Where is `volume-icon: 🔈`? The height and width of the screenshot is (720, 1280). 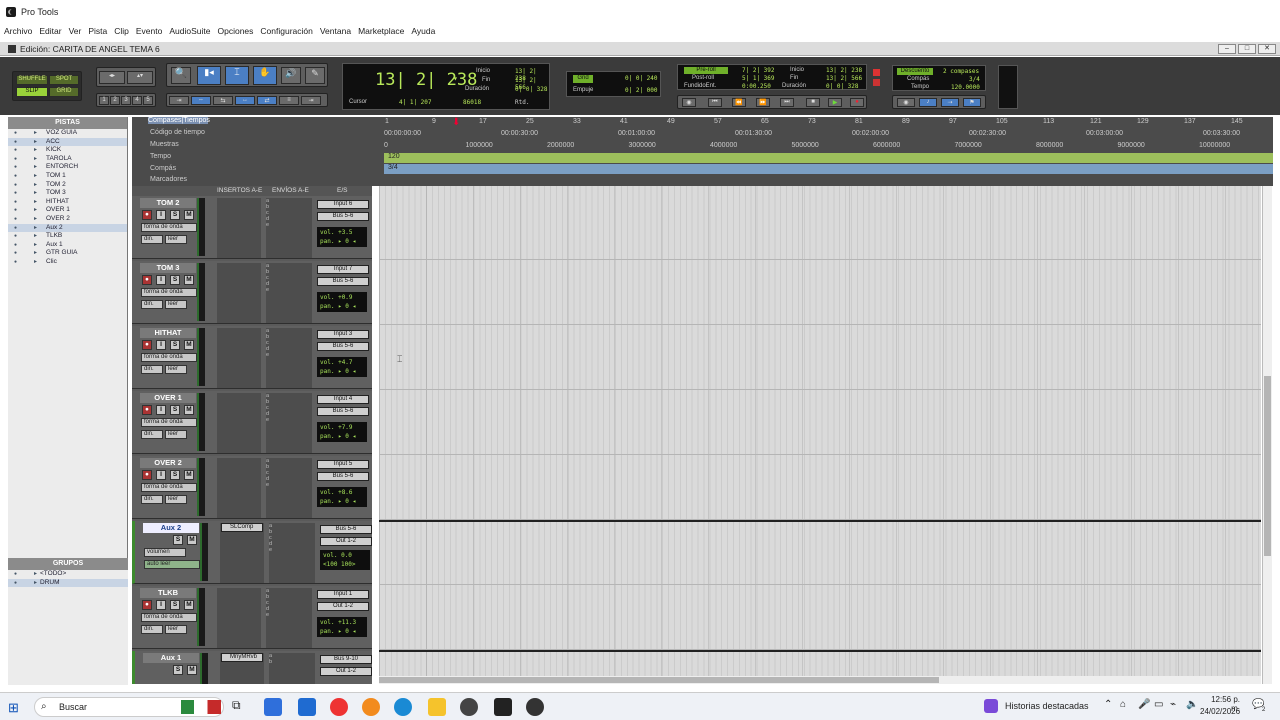 volume-icon: 🔈 is located at coordinates (1192, 704).